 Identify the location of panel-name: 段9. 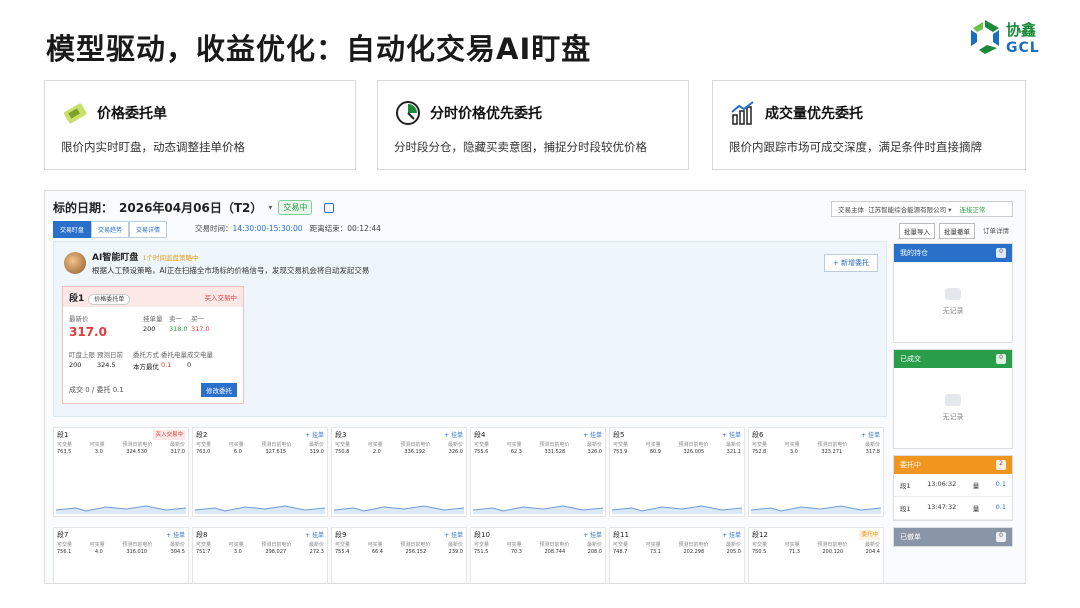
(341, 535).